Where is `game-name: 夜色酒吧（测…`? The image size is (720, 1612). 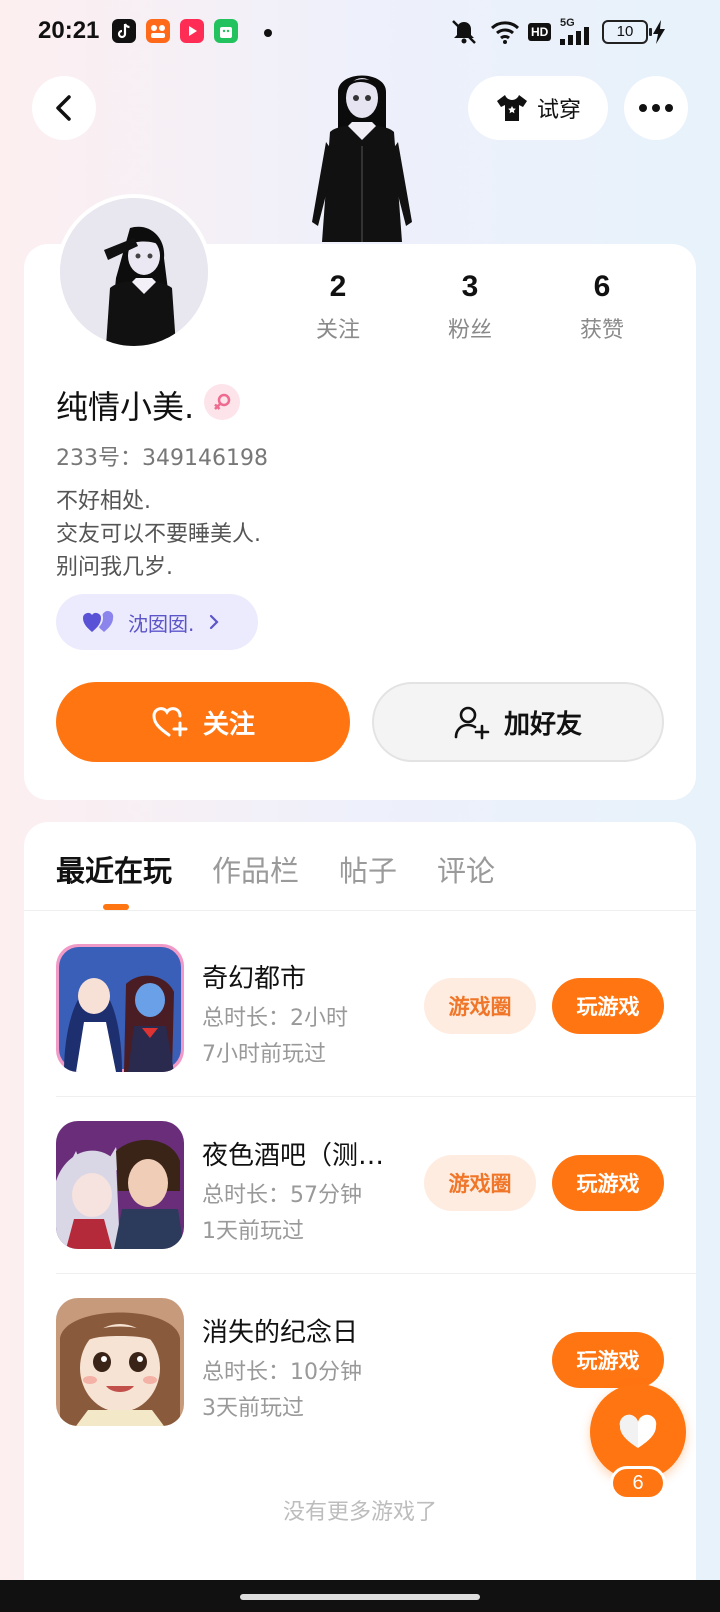 game-name: 夜色酒吧（测… is located at coordinates (293, 1156).